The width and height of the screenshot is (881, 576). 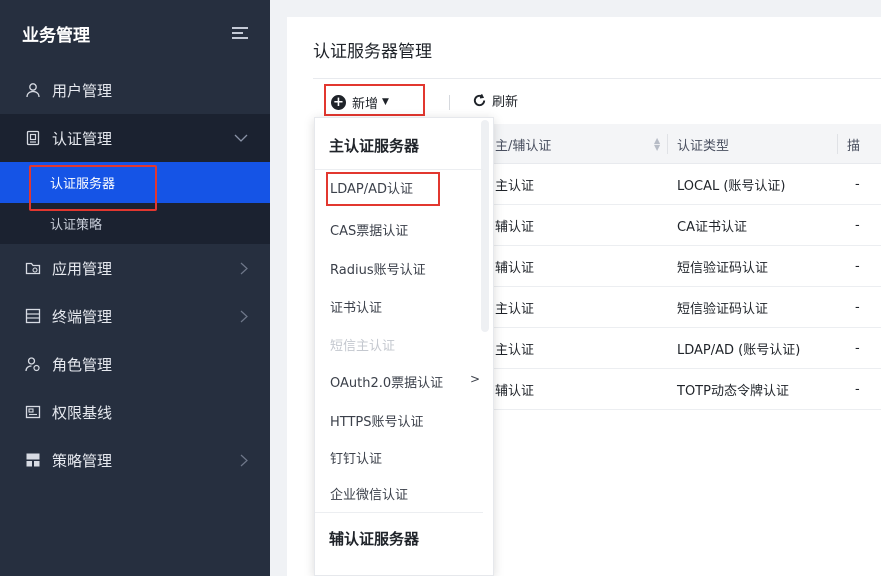 What do you see at coordinates (33, 90) in the screenshot?
I see `user-icon` at bounding box center [33, 90].